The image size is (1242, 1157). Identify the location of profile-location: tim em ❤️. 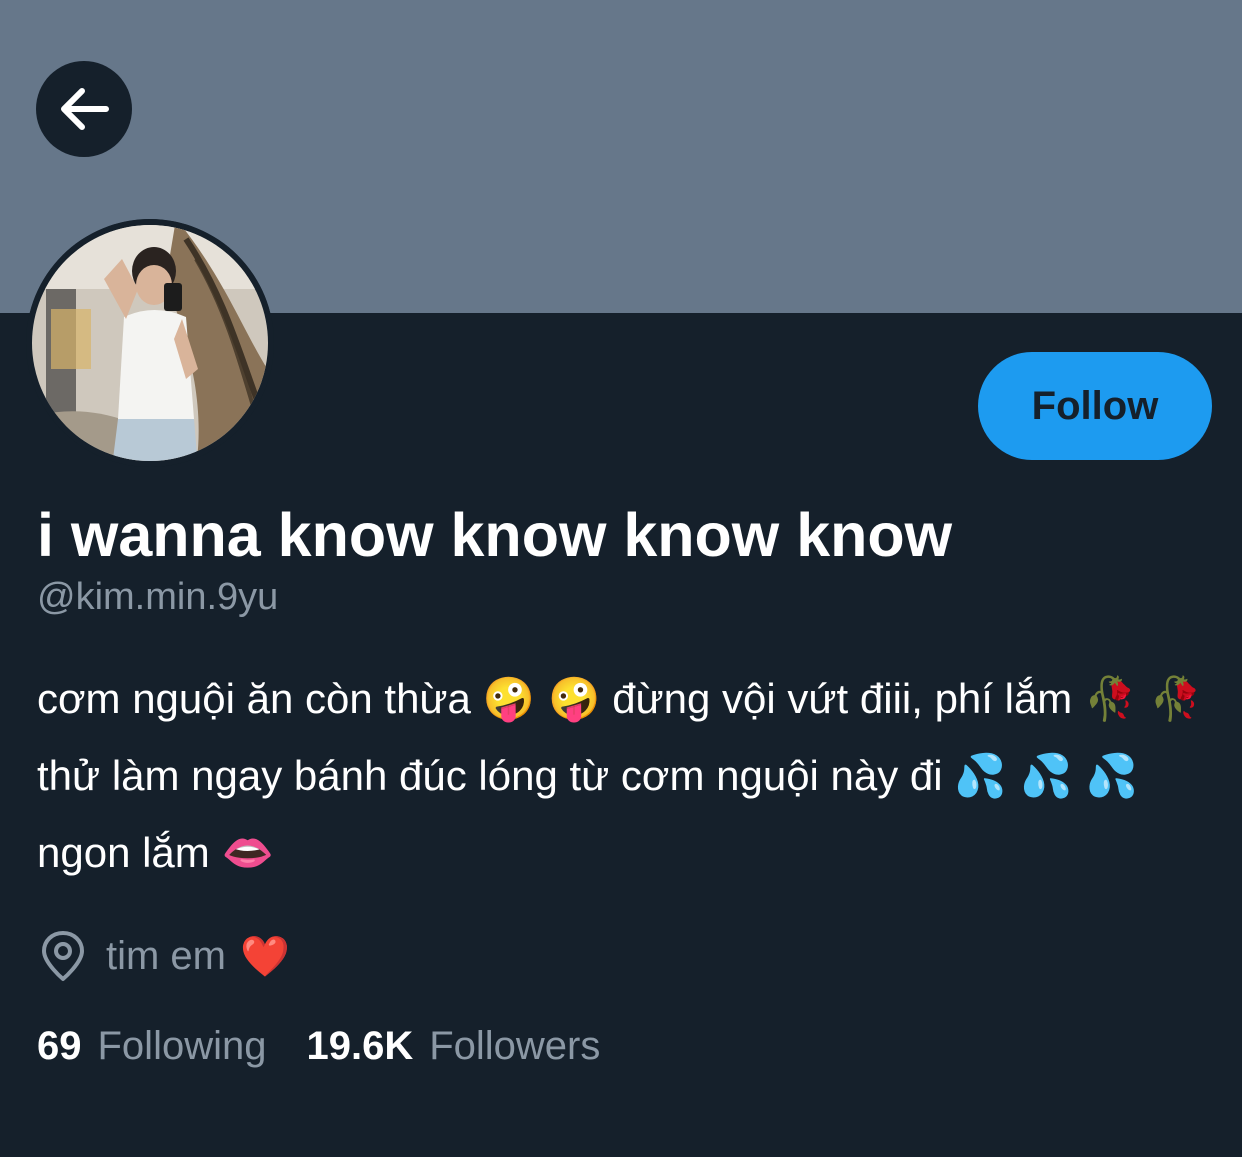
(165, 956).